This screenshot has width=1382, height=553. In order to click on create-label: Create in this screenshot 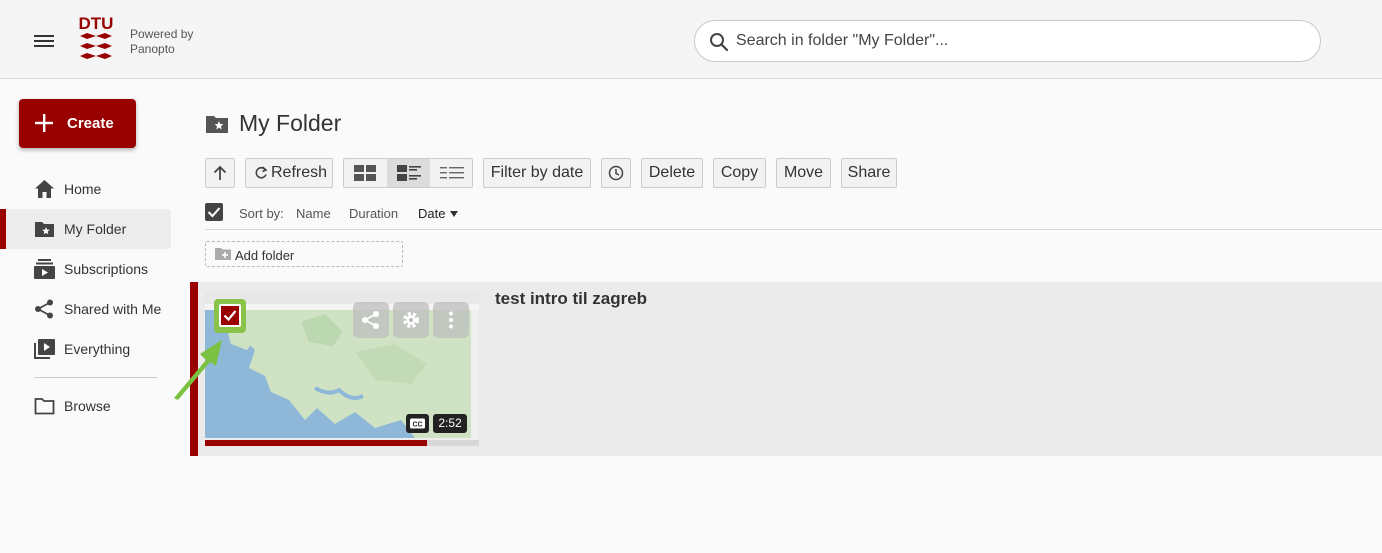, I will do `click(90, 123)`.